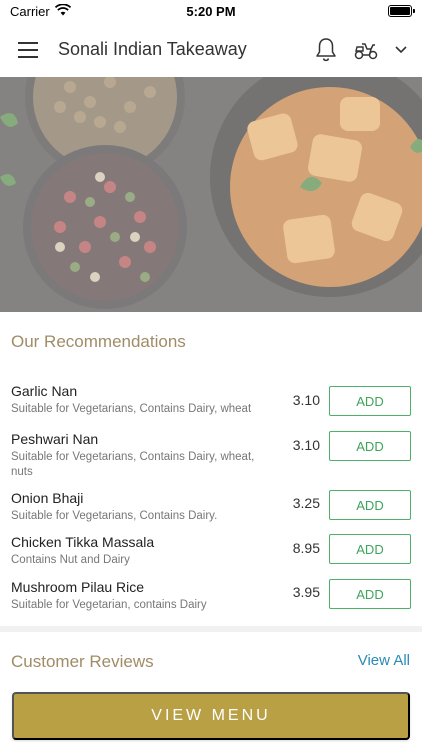  I want to click on reviews-header: Customer Reviews View All, so click(211, 662).